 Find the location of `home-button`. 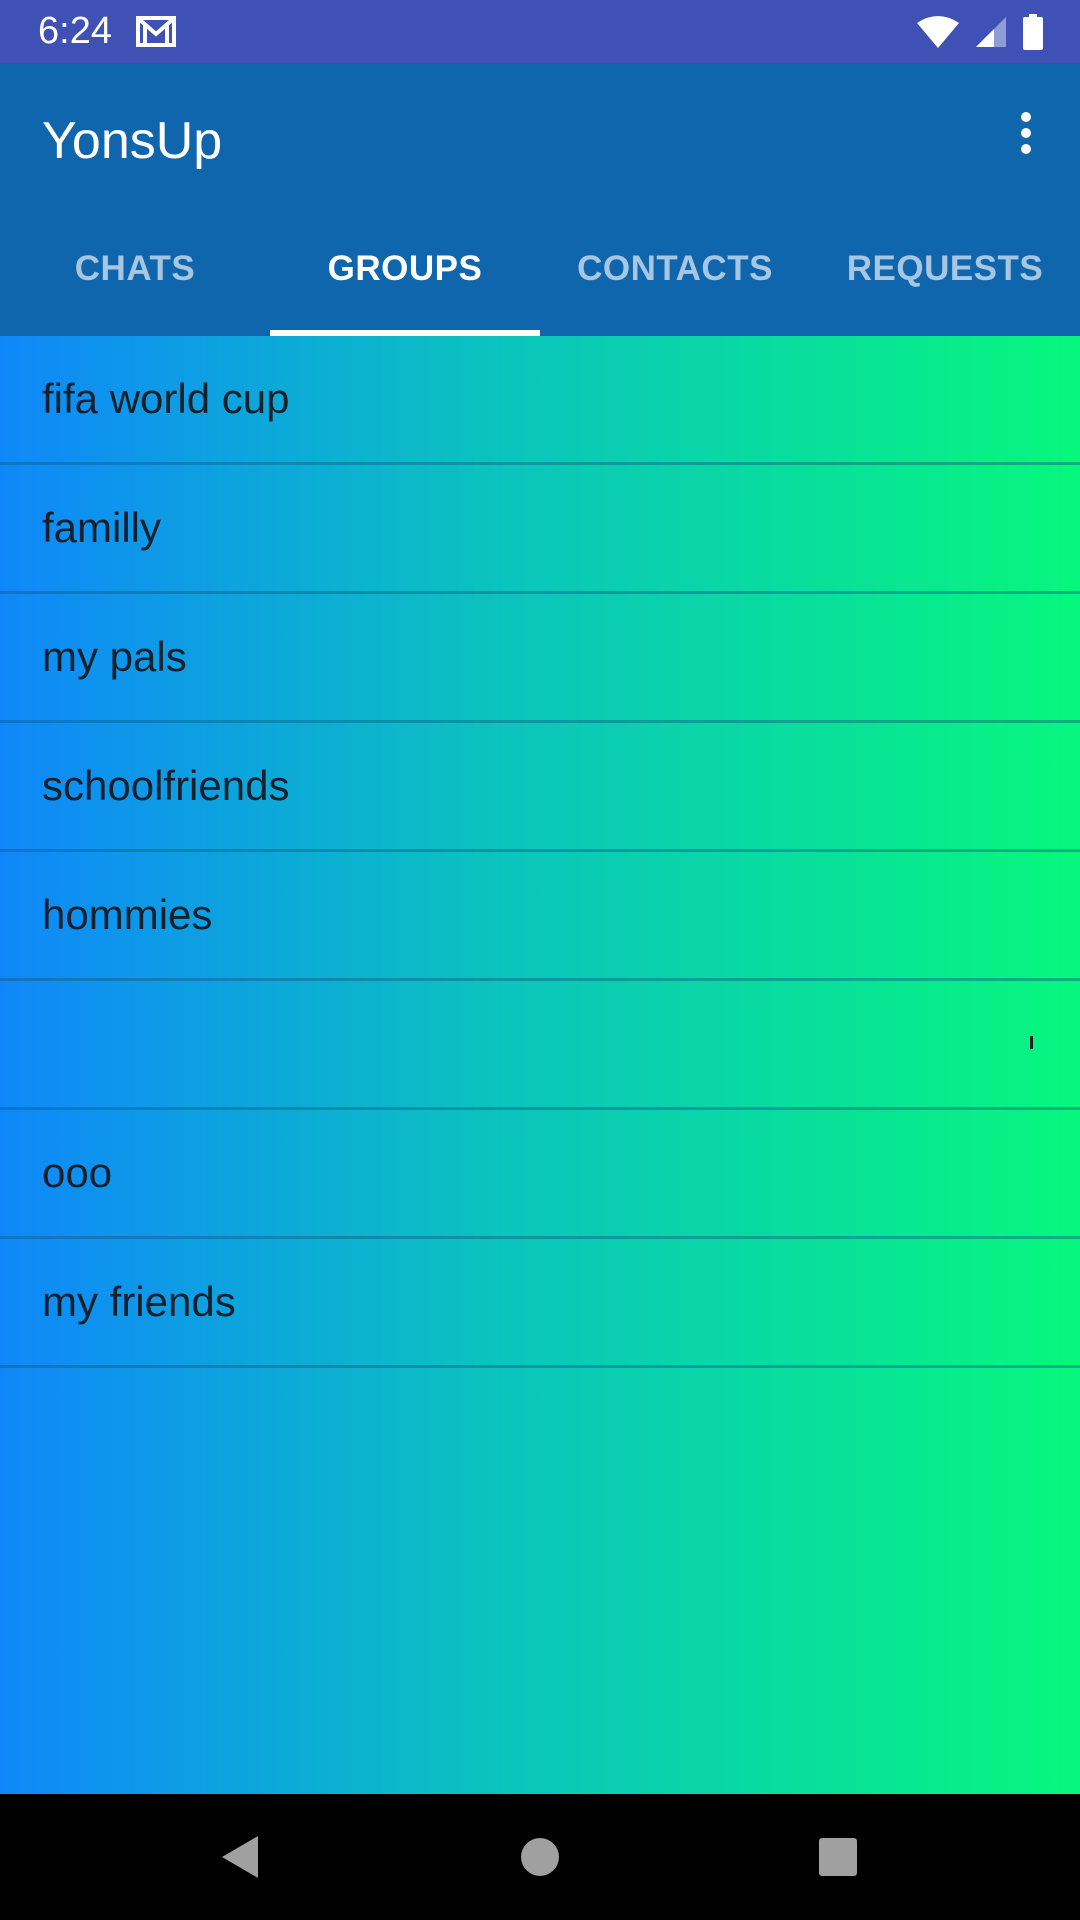

home-button is located at coordinates (540, 1857).